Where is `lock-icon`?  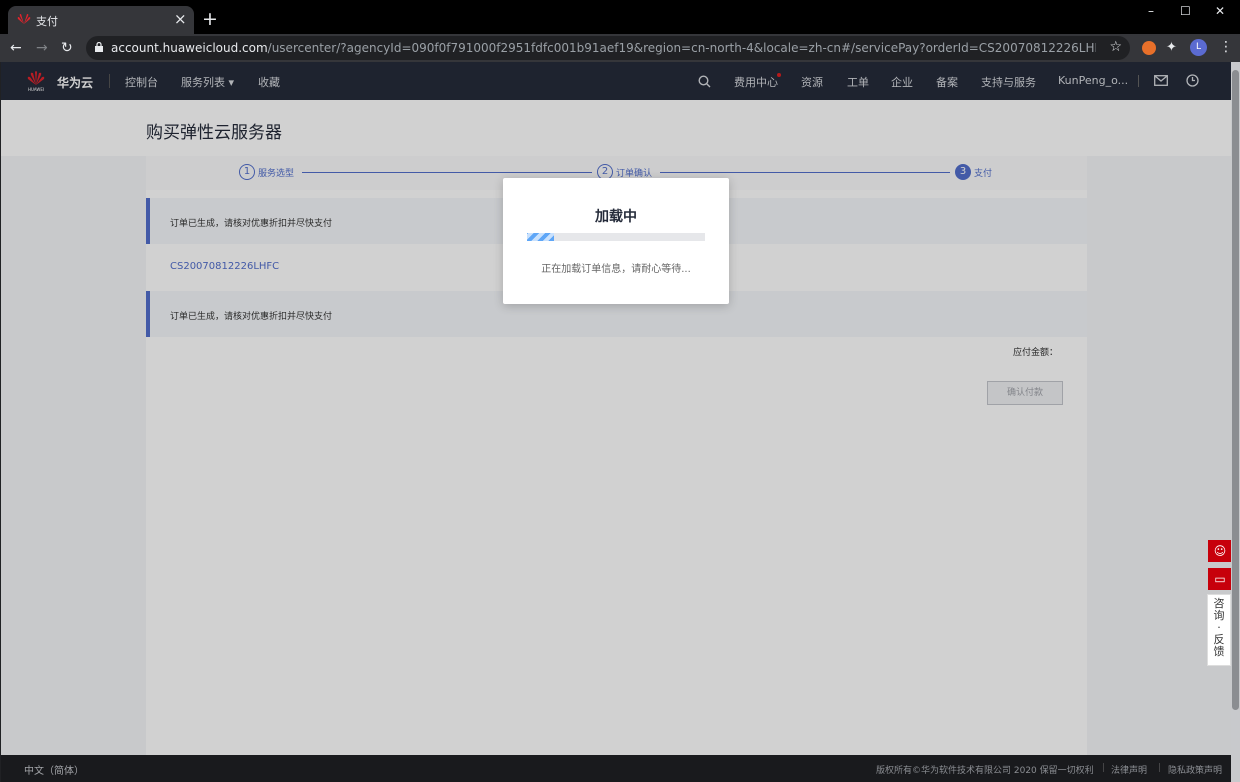 lock-icon is located at coordinates (99, 47).